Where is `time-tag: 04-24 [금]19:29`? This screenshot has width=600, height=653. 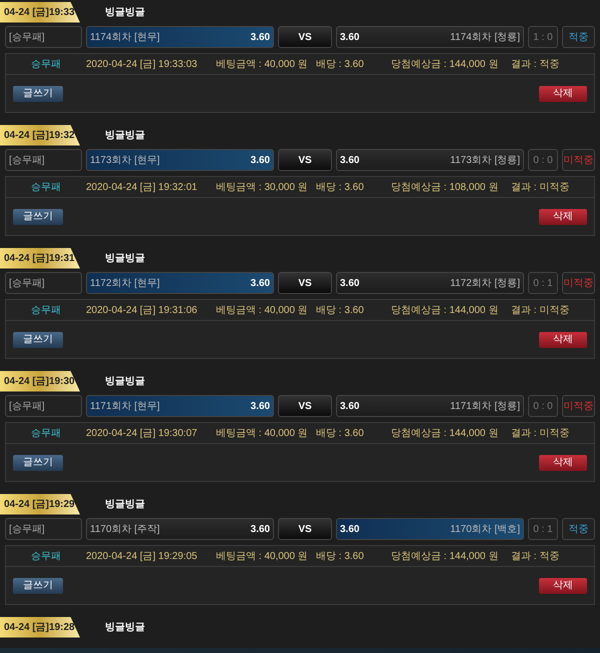
time-tag: 04-24 [금]19:29 is located at coordinates (40, 504).